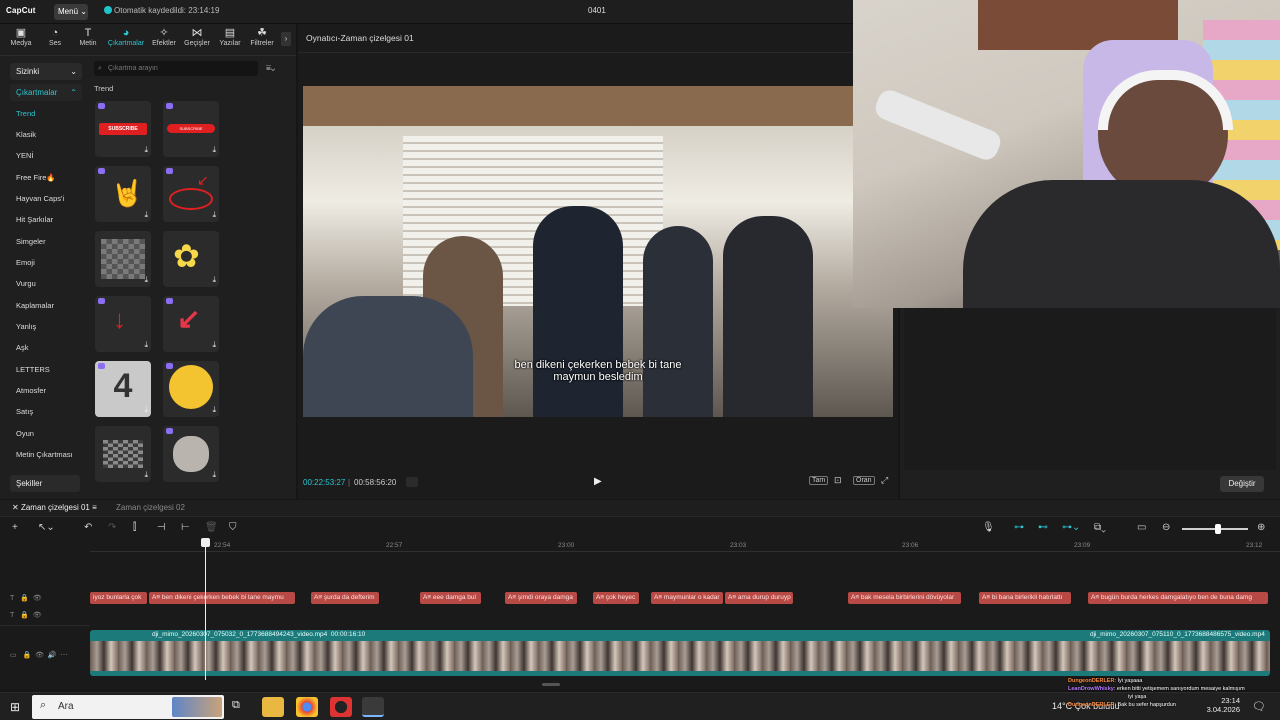  Describe the element at coordinates (273, 707) in the screenshot. I see `file-explorer-icon` at that location.